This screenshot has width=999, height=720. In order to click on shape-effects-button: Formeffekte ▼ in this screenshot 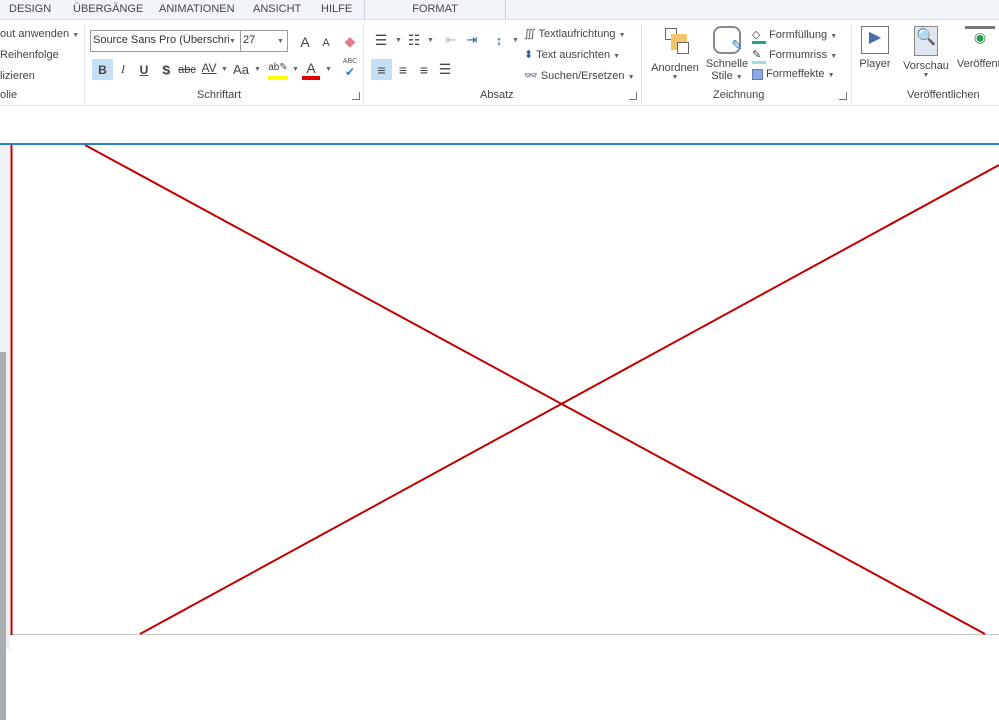, I will do `click(793, 74)`.